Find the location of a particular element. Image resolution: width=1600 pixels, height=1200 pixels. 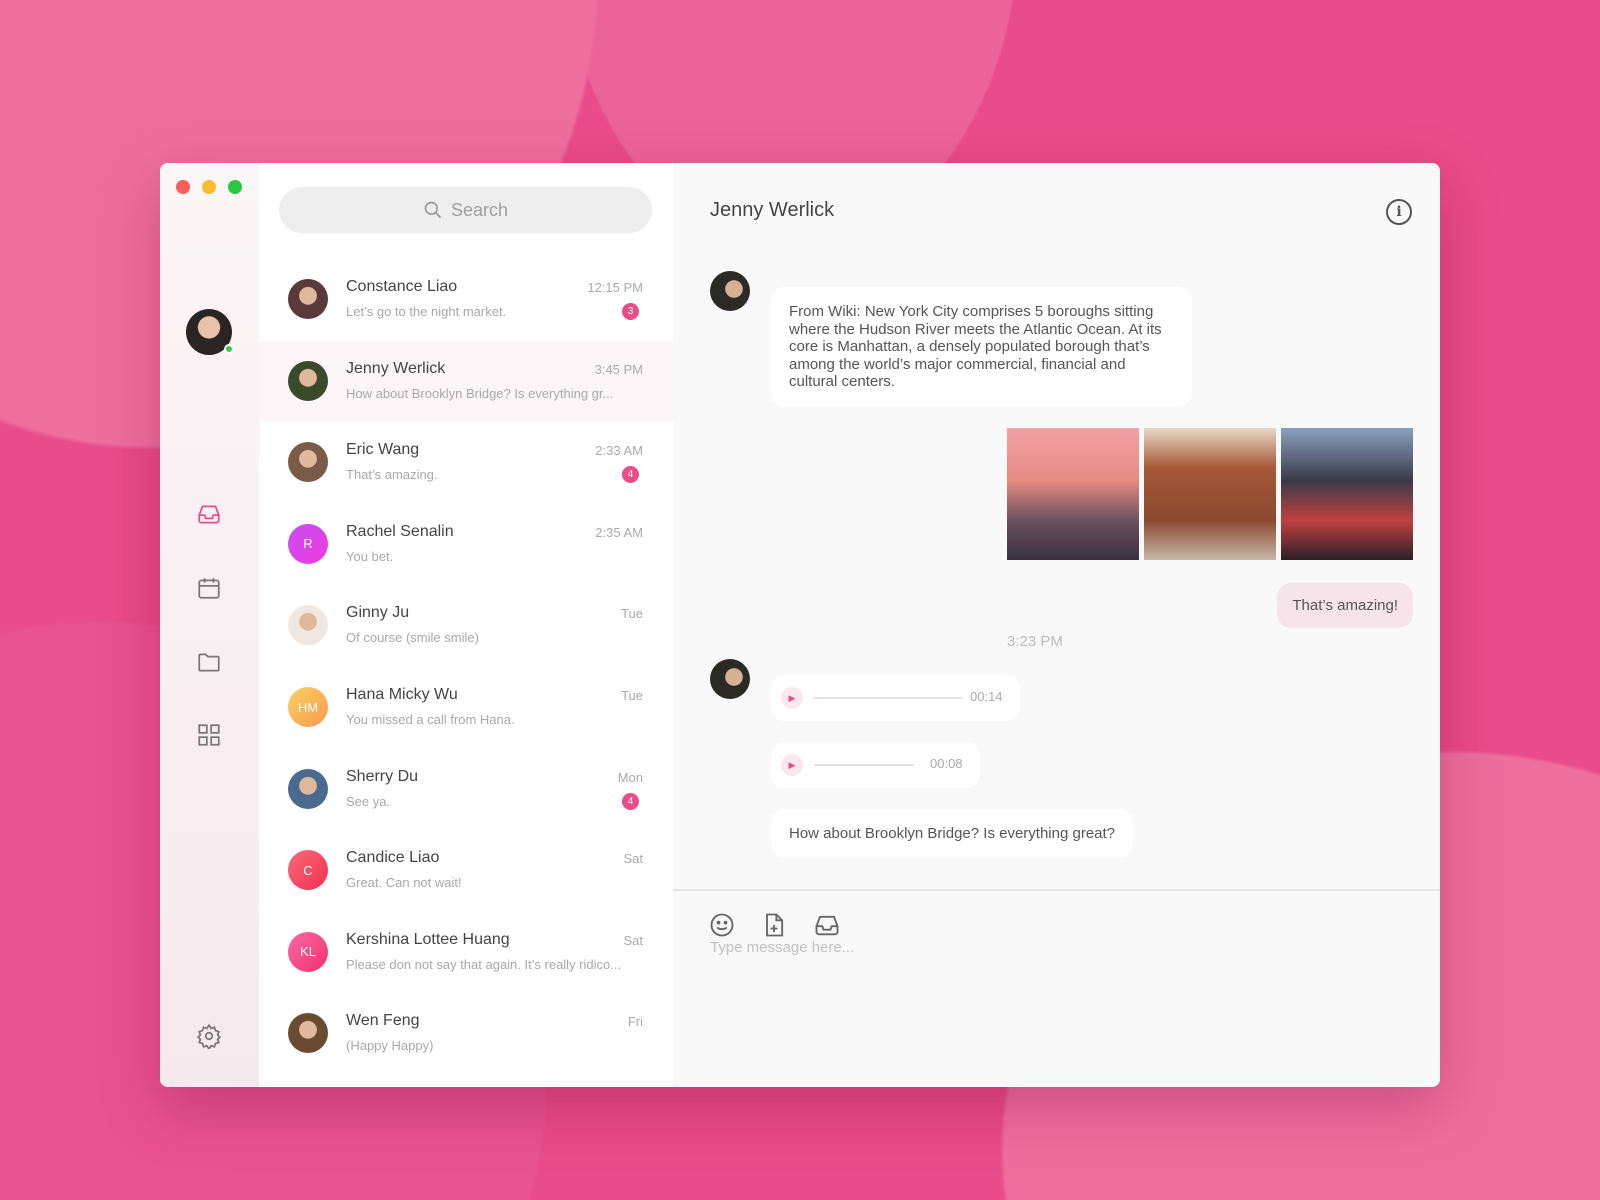

audio-message: ▶ 00:08 is located at coordinates (875, 765).